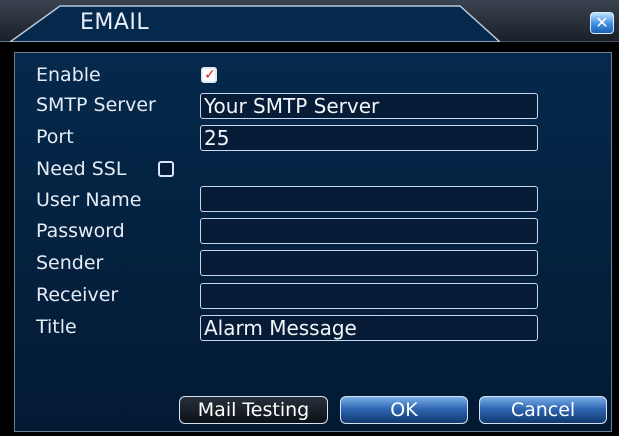  I want to click on close-button: ✕, so click(602, 23).